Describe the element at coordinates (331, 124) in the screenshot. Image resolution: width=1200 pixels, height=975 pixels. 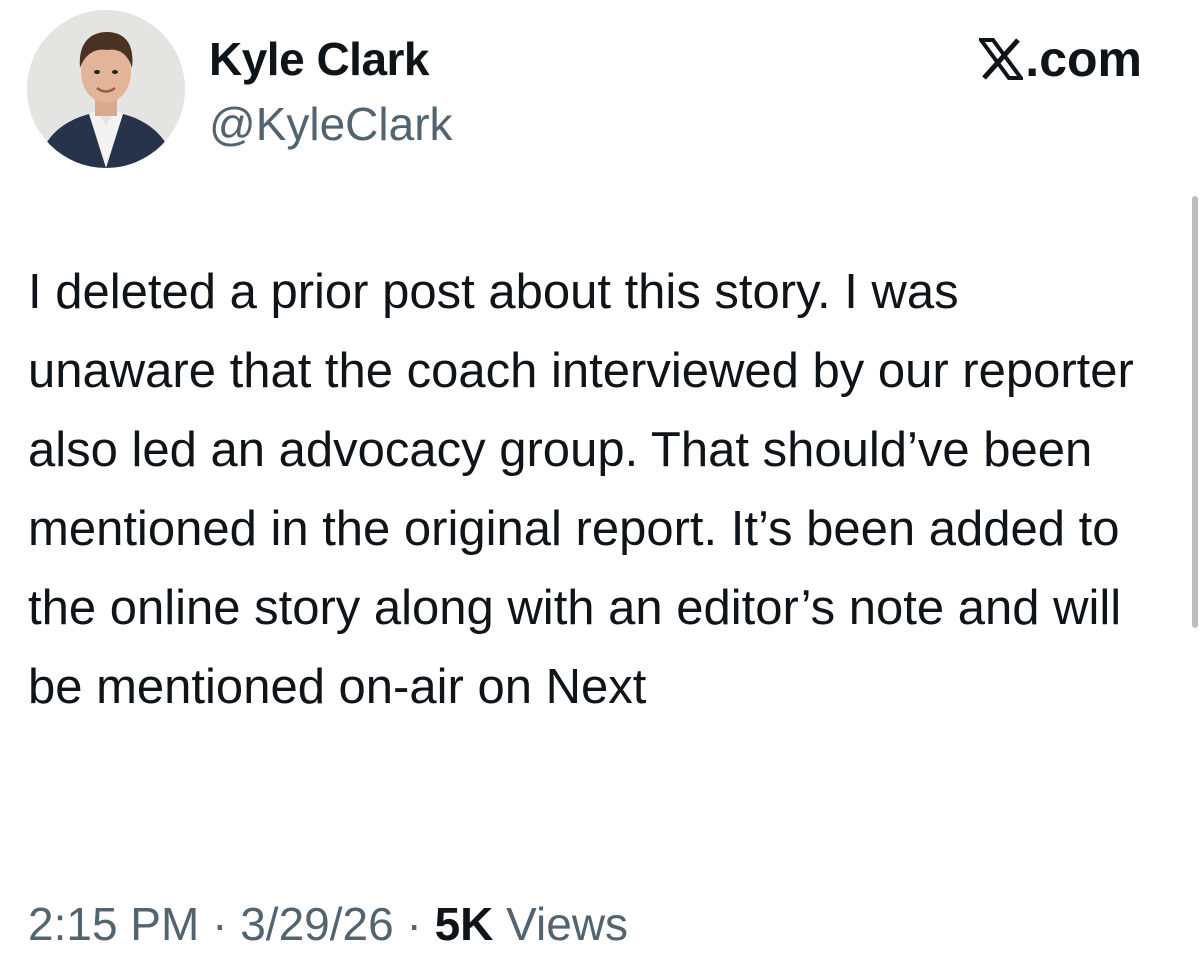
I see `author-handle: @KyleClark` at that location.